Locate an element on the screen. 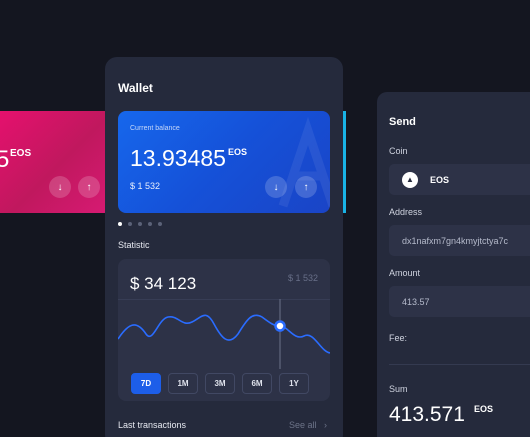  statistic-compare: $ 1 532 is located at coordinates (302, 278).